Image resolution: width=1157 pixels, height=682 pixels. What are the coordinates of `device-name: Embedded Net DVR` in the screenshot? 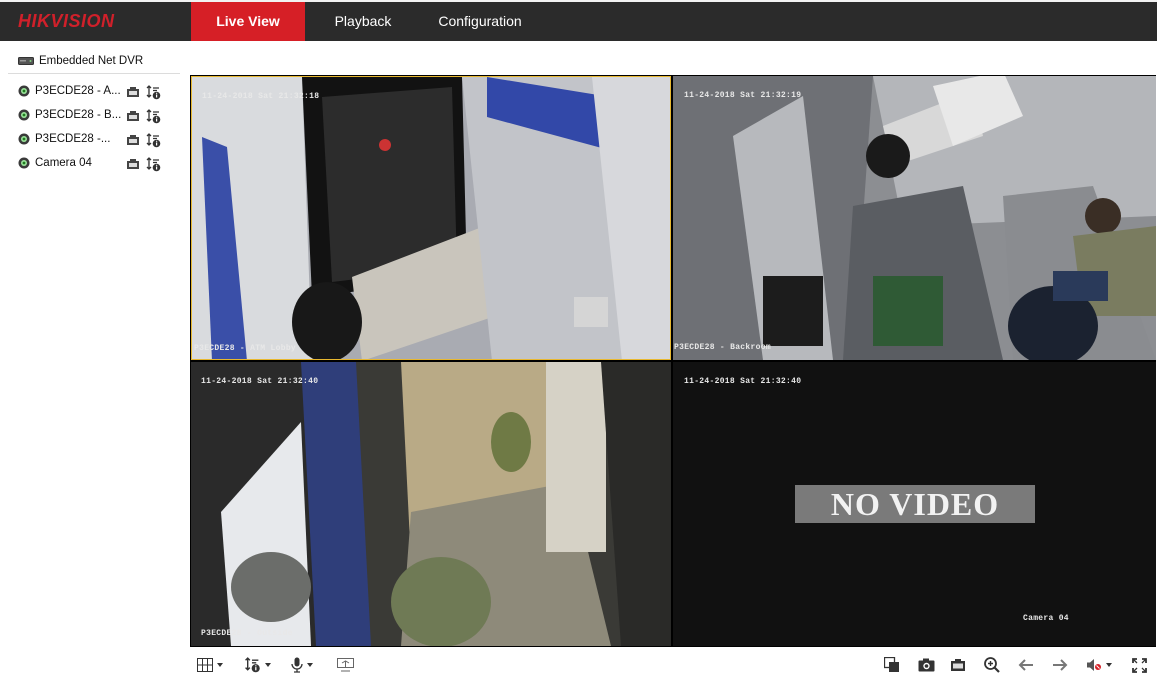 It's located at (91, 61).